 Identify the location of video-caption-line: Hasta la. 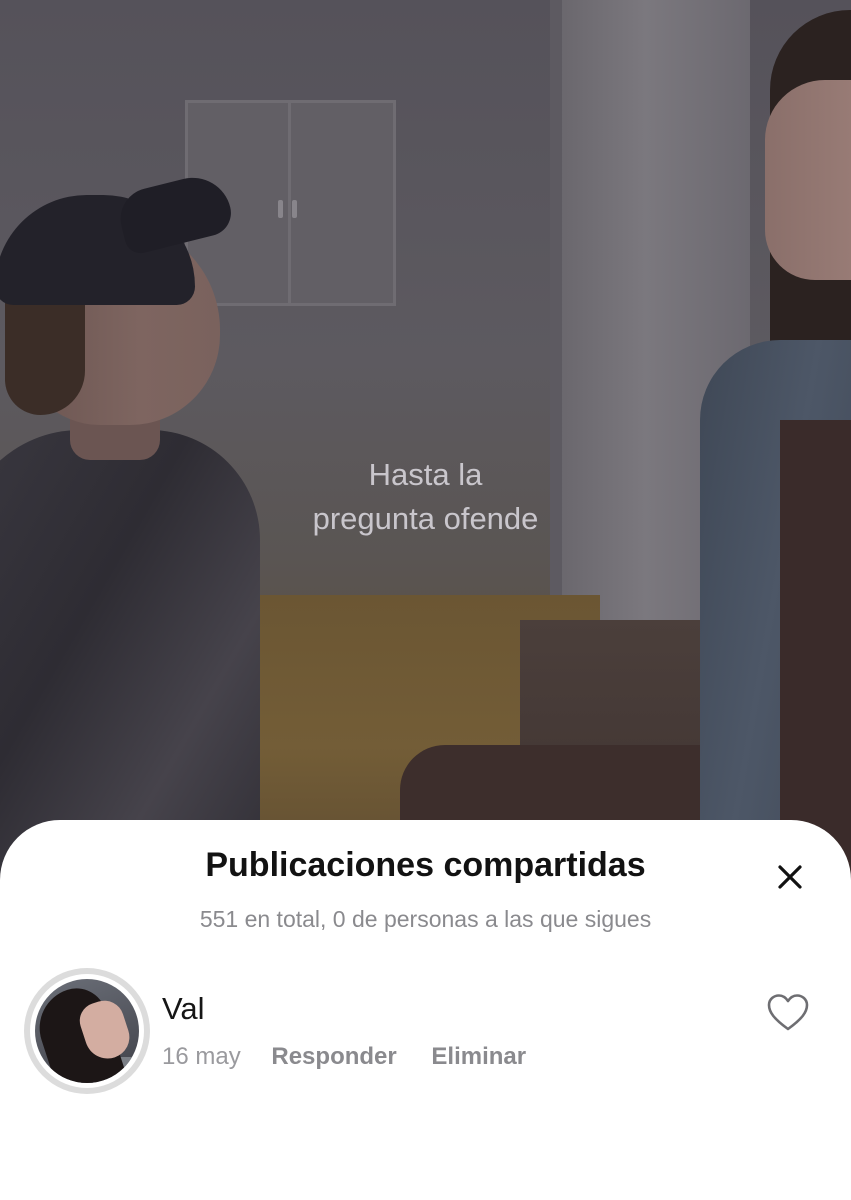
(425, 474).